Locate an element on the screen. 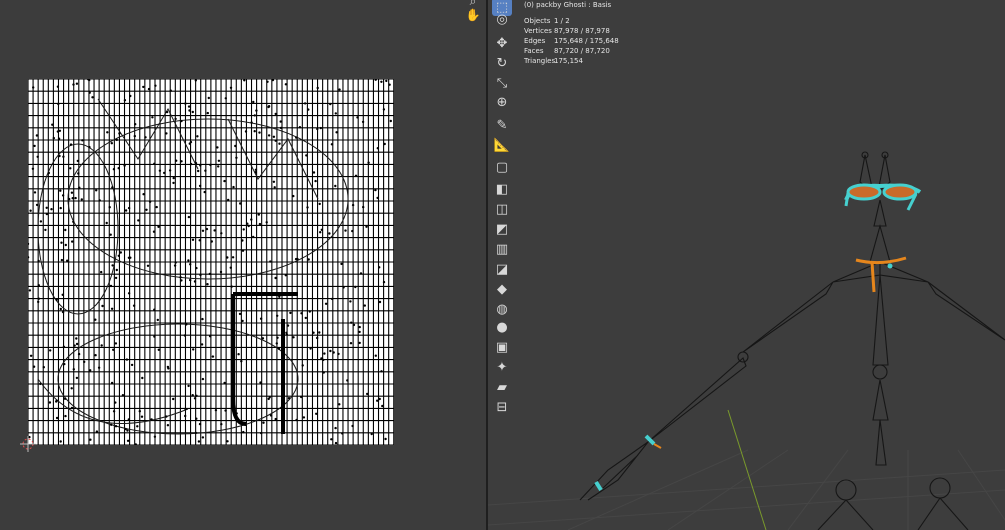 The height and width of the screenshot is (530, 1005). bone-shoulder-right is located at coordinates (904, 272).